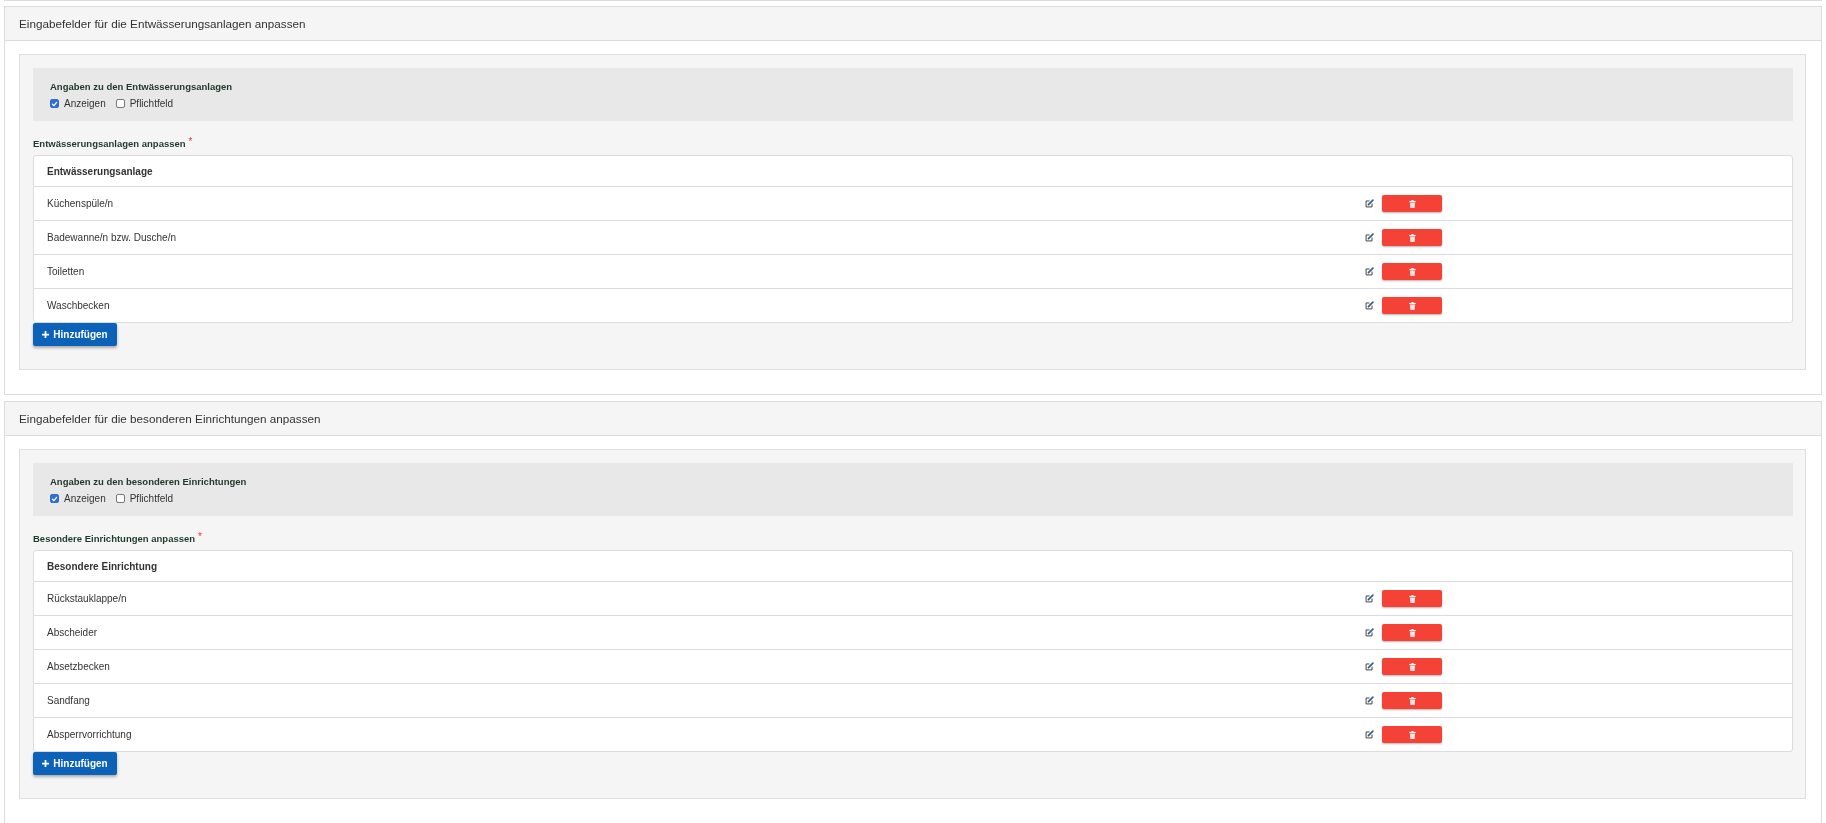 The image size is (1826, 823). What do you see at coordinates (100, 171) in the screenshot?
I see `column-header: Entwässerungsanlage` at bounding box center [100, 171].